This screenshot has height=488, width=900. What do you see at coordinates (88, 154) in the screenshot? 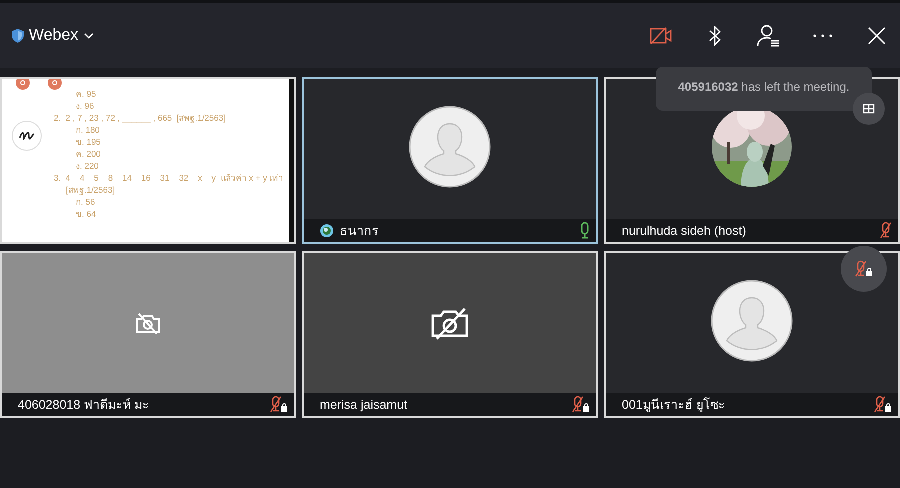
I see `document-line: ค. 200` at bounding box center [88, 154].